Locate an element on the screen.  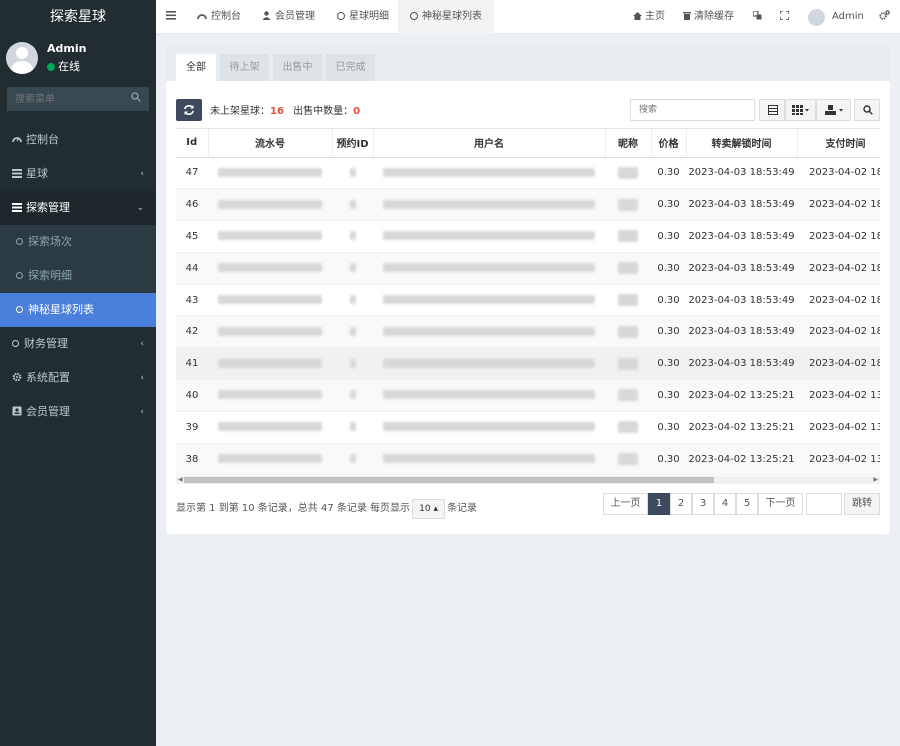
tab-dashboard: 控制台 is located at coordinates (219, 17).